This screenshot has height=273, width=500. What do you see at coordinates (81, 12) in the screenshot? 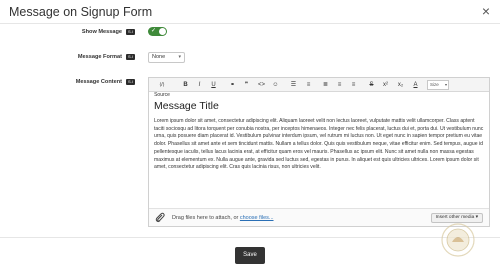
I see `modal-title: Message on Signup Form` at bounding box center [81, 12].